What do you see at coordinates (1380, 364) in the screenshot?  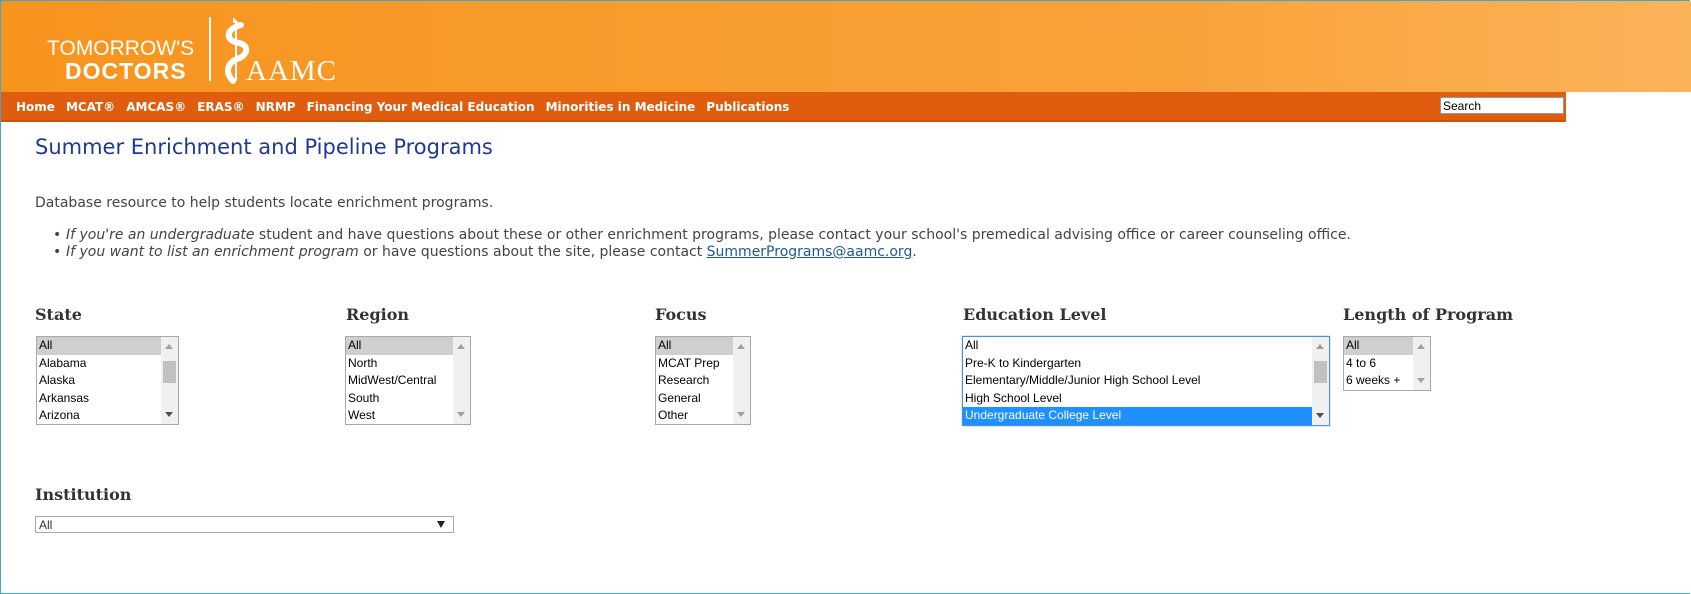 I see `length-option: 4 to 6` at bounding box center [1380, 364].